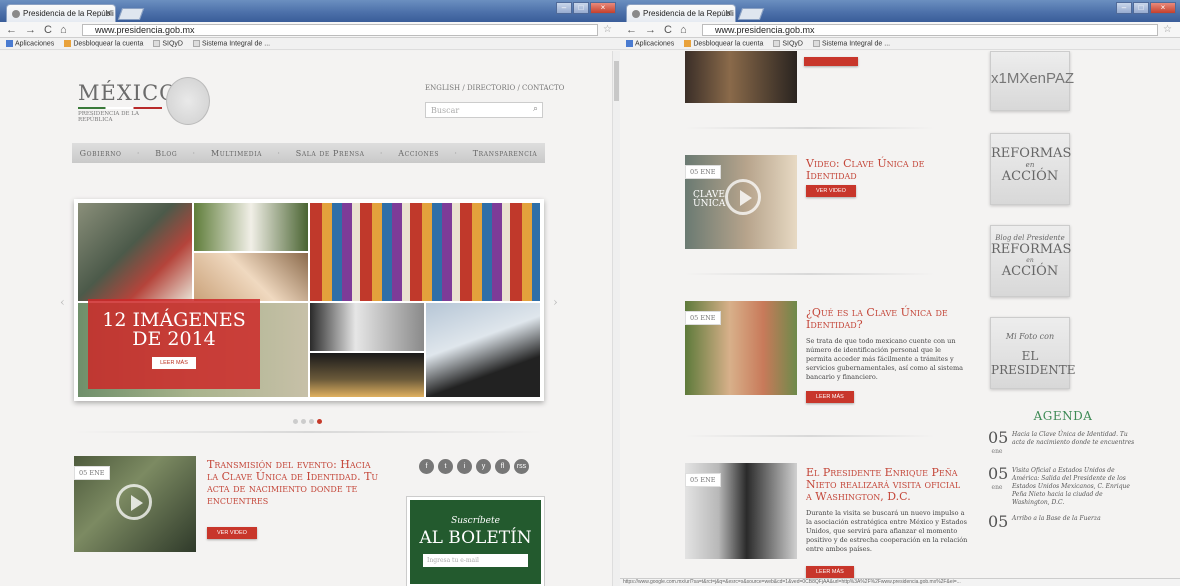  Describe the element at coordinates (68, 43) in the screenshot. I see `windows-icon` at that location.